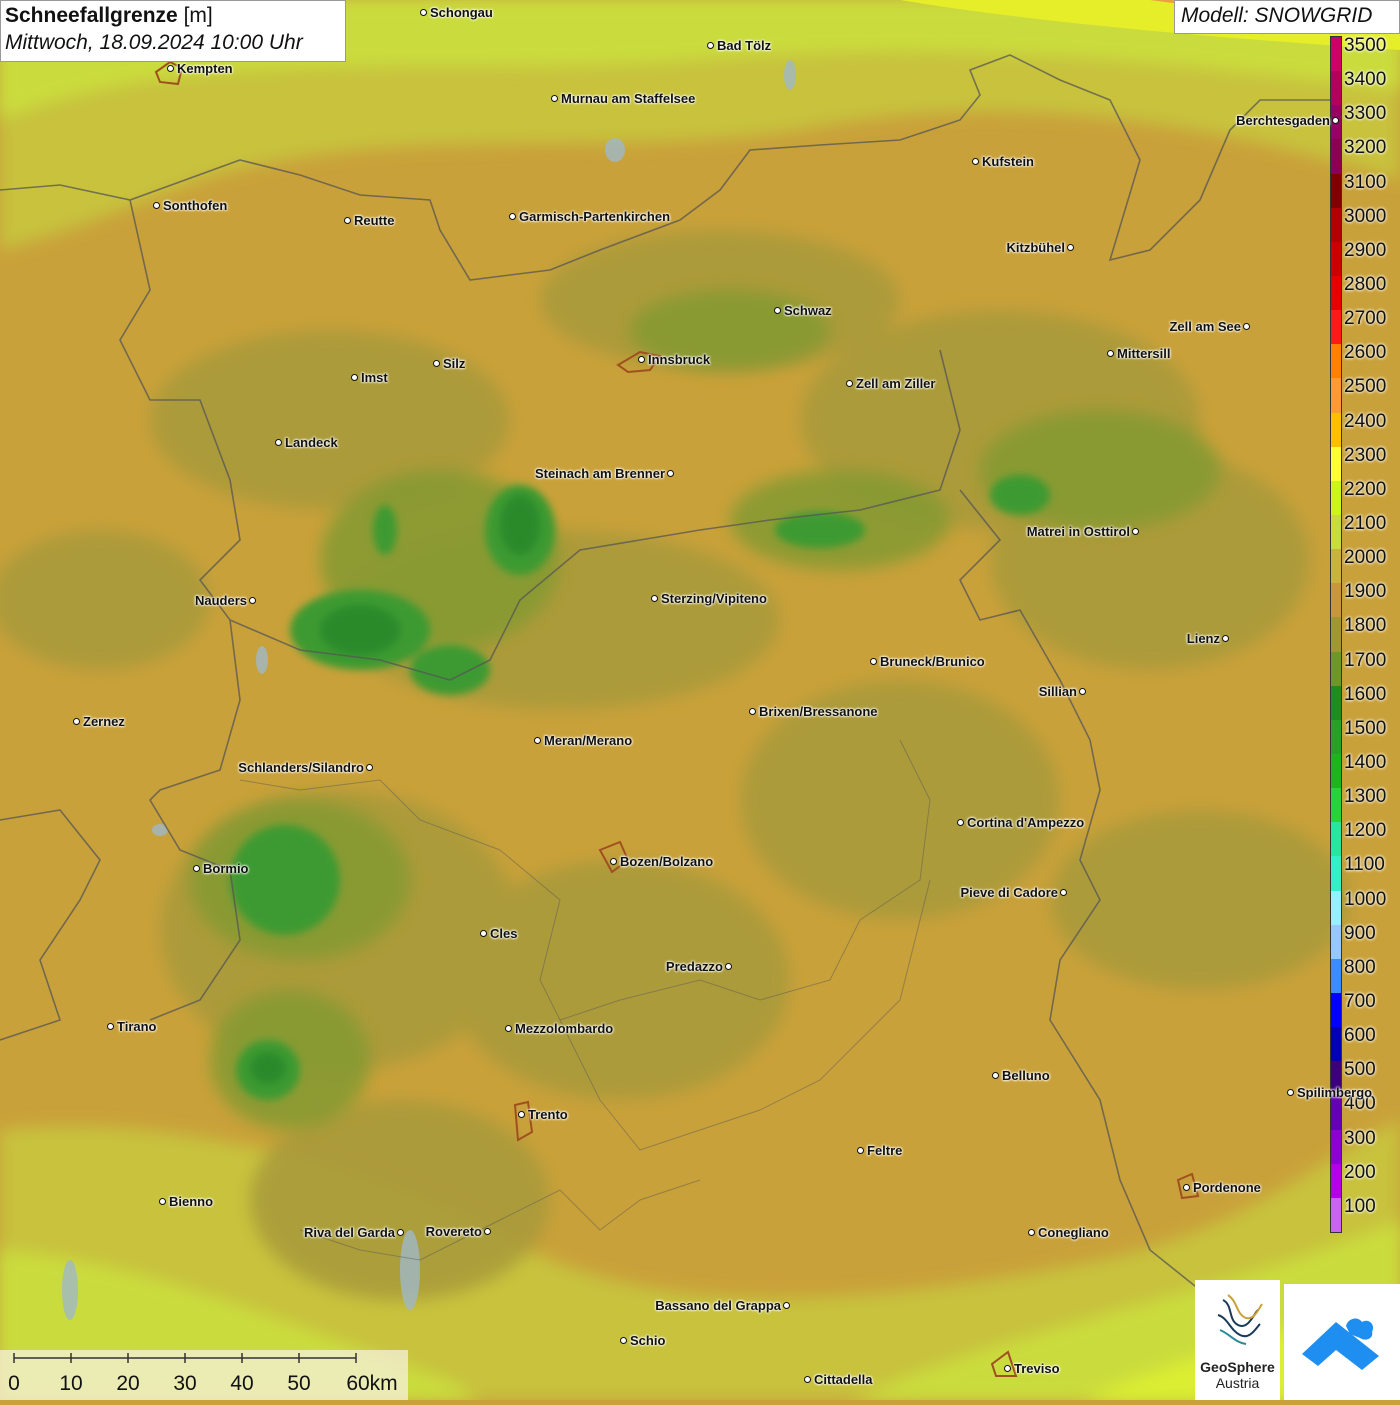  Describe the element at coordinates (1365, 80) in the screenshot. I see `legend-value-label: 3400` at that location.